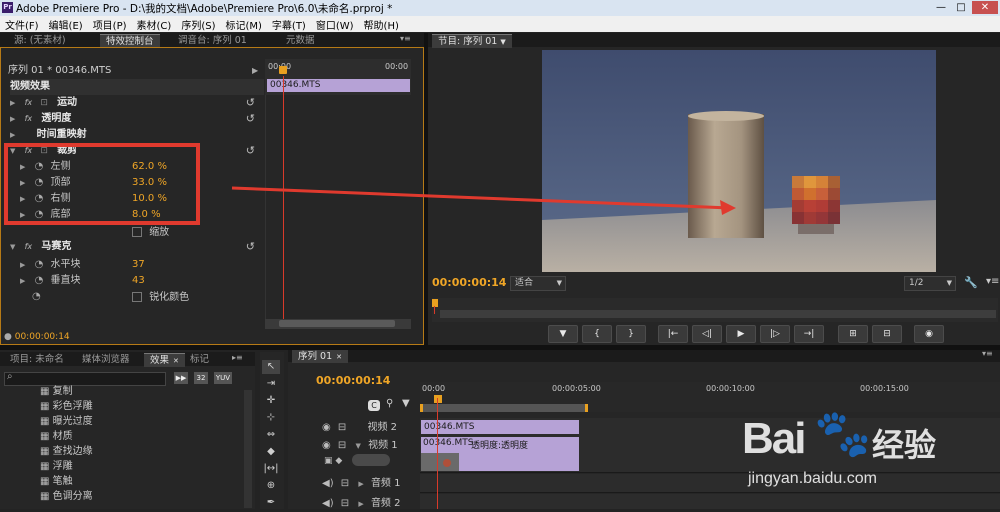 The image size is (1000, 512). Describe the element at coordinates (300, 40) in the screenshot. I see `tab-metadata: 元数据` at that location.